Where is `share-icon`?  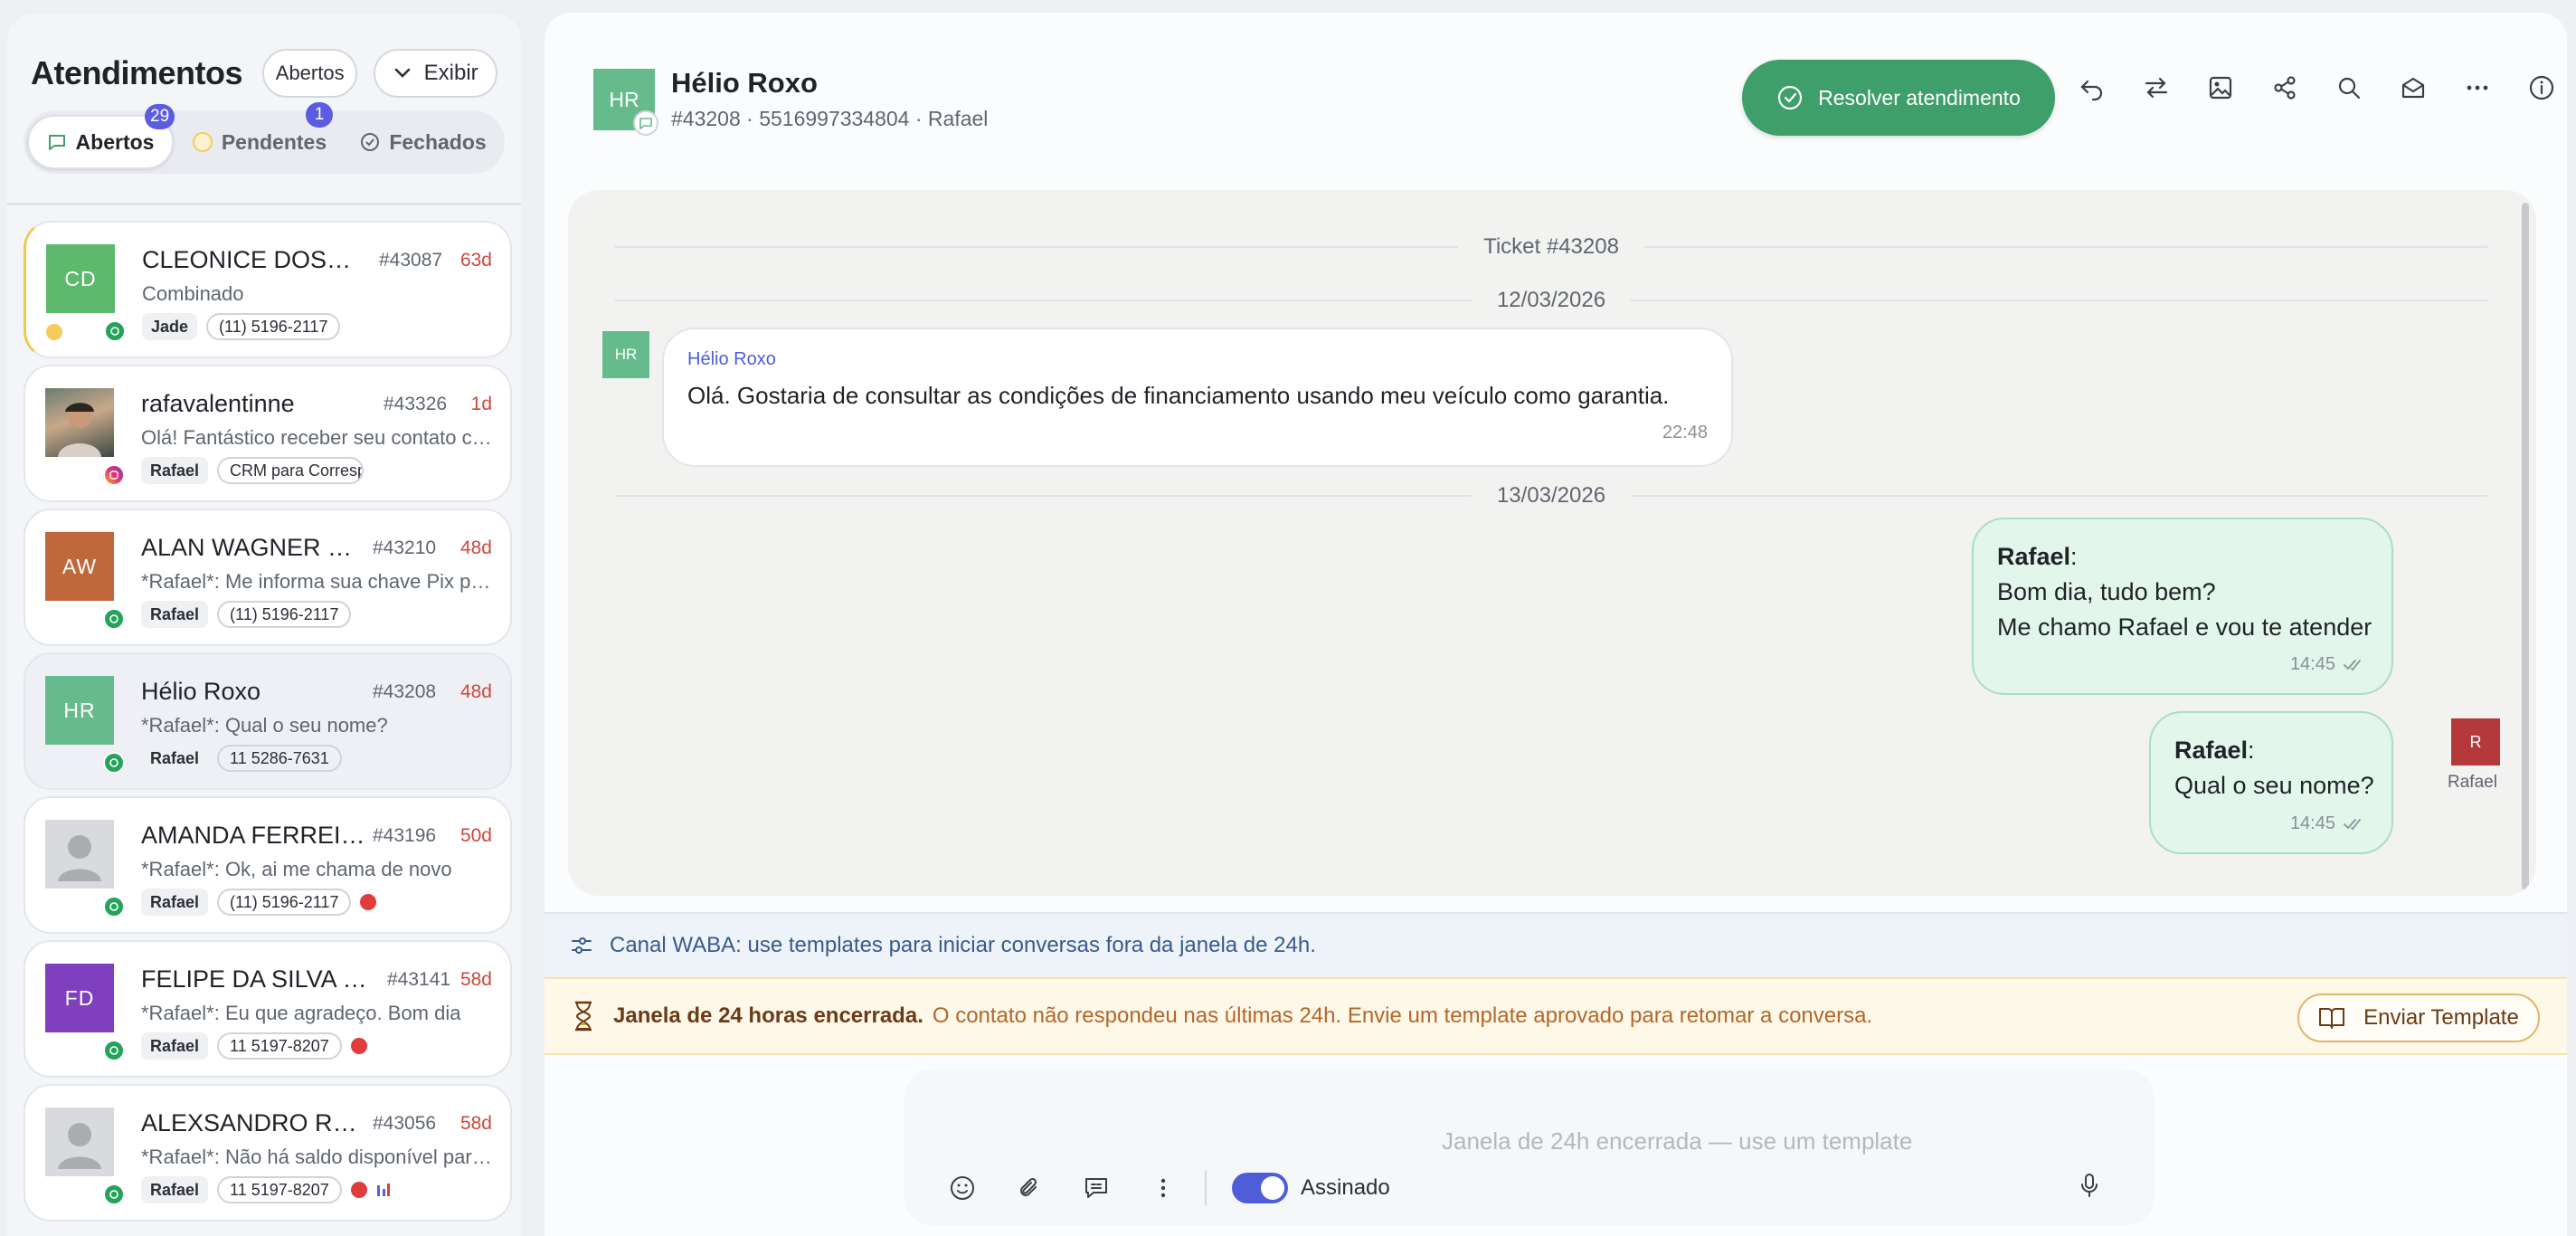 share-icon is located at coordinates (2284, 87).